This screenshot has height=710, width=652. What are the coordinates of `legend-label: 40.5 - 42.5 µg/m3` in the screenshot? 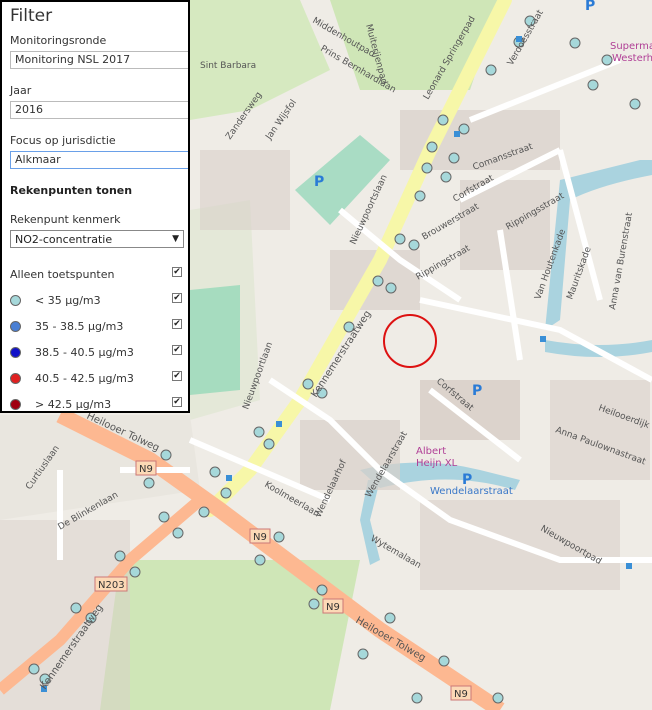 It's located at (84, 378).